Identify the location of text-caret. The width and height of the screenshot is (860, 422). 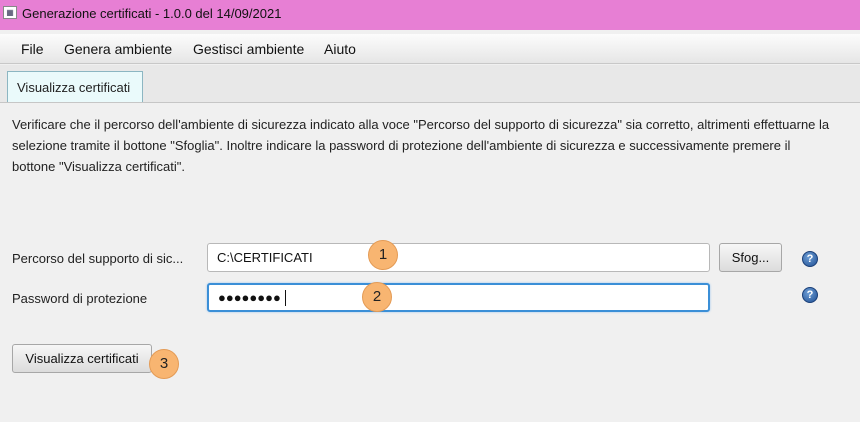
(285, 298).